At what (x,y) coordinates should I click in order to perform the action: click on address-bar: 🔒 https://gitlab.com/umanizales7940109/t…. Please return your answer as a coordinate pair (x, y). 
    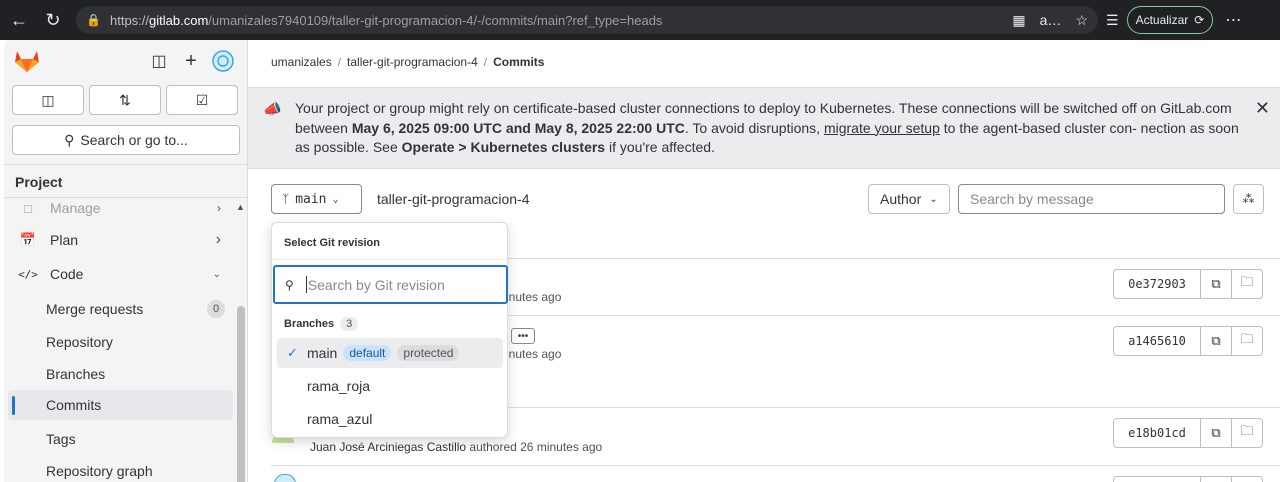
    Looking at the image, I should click on (587, 20).